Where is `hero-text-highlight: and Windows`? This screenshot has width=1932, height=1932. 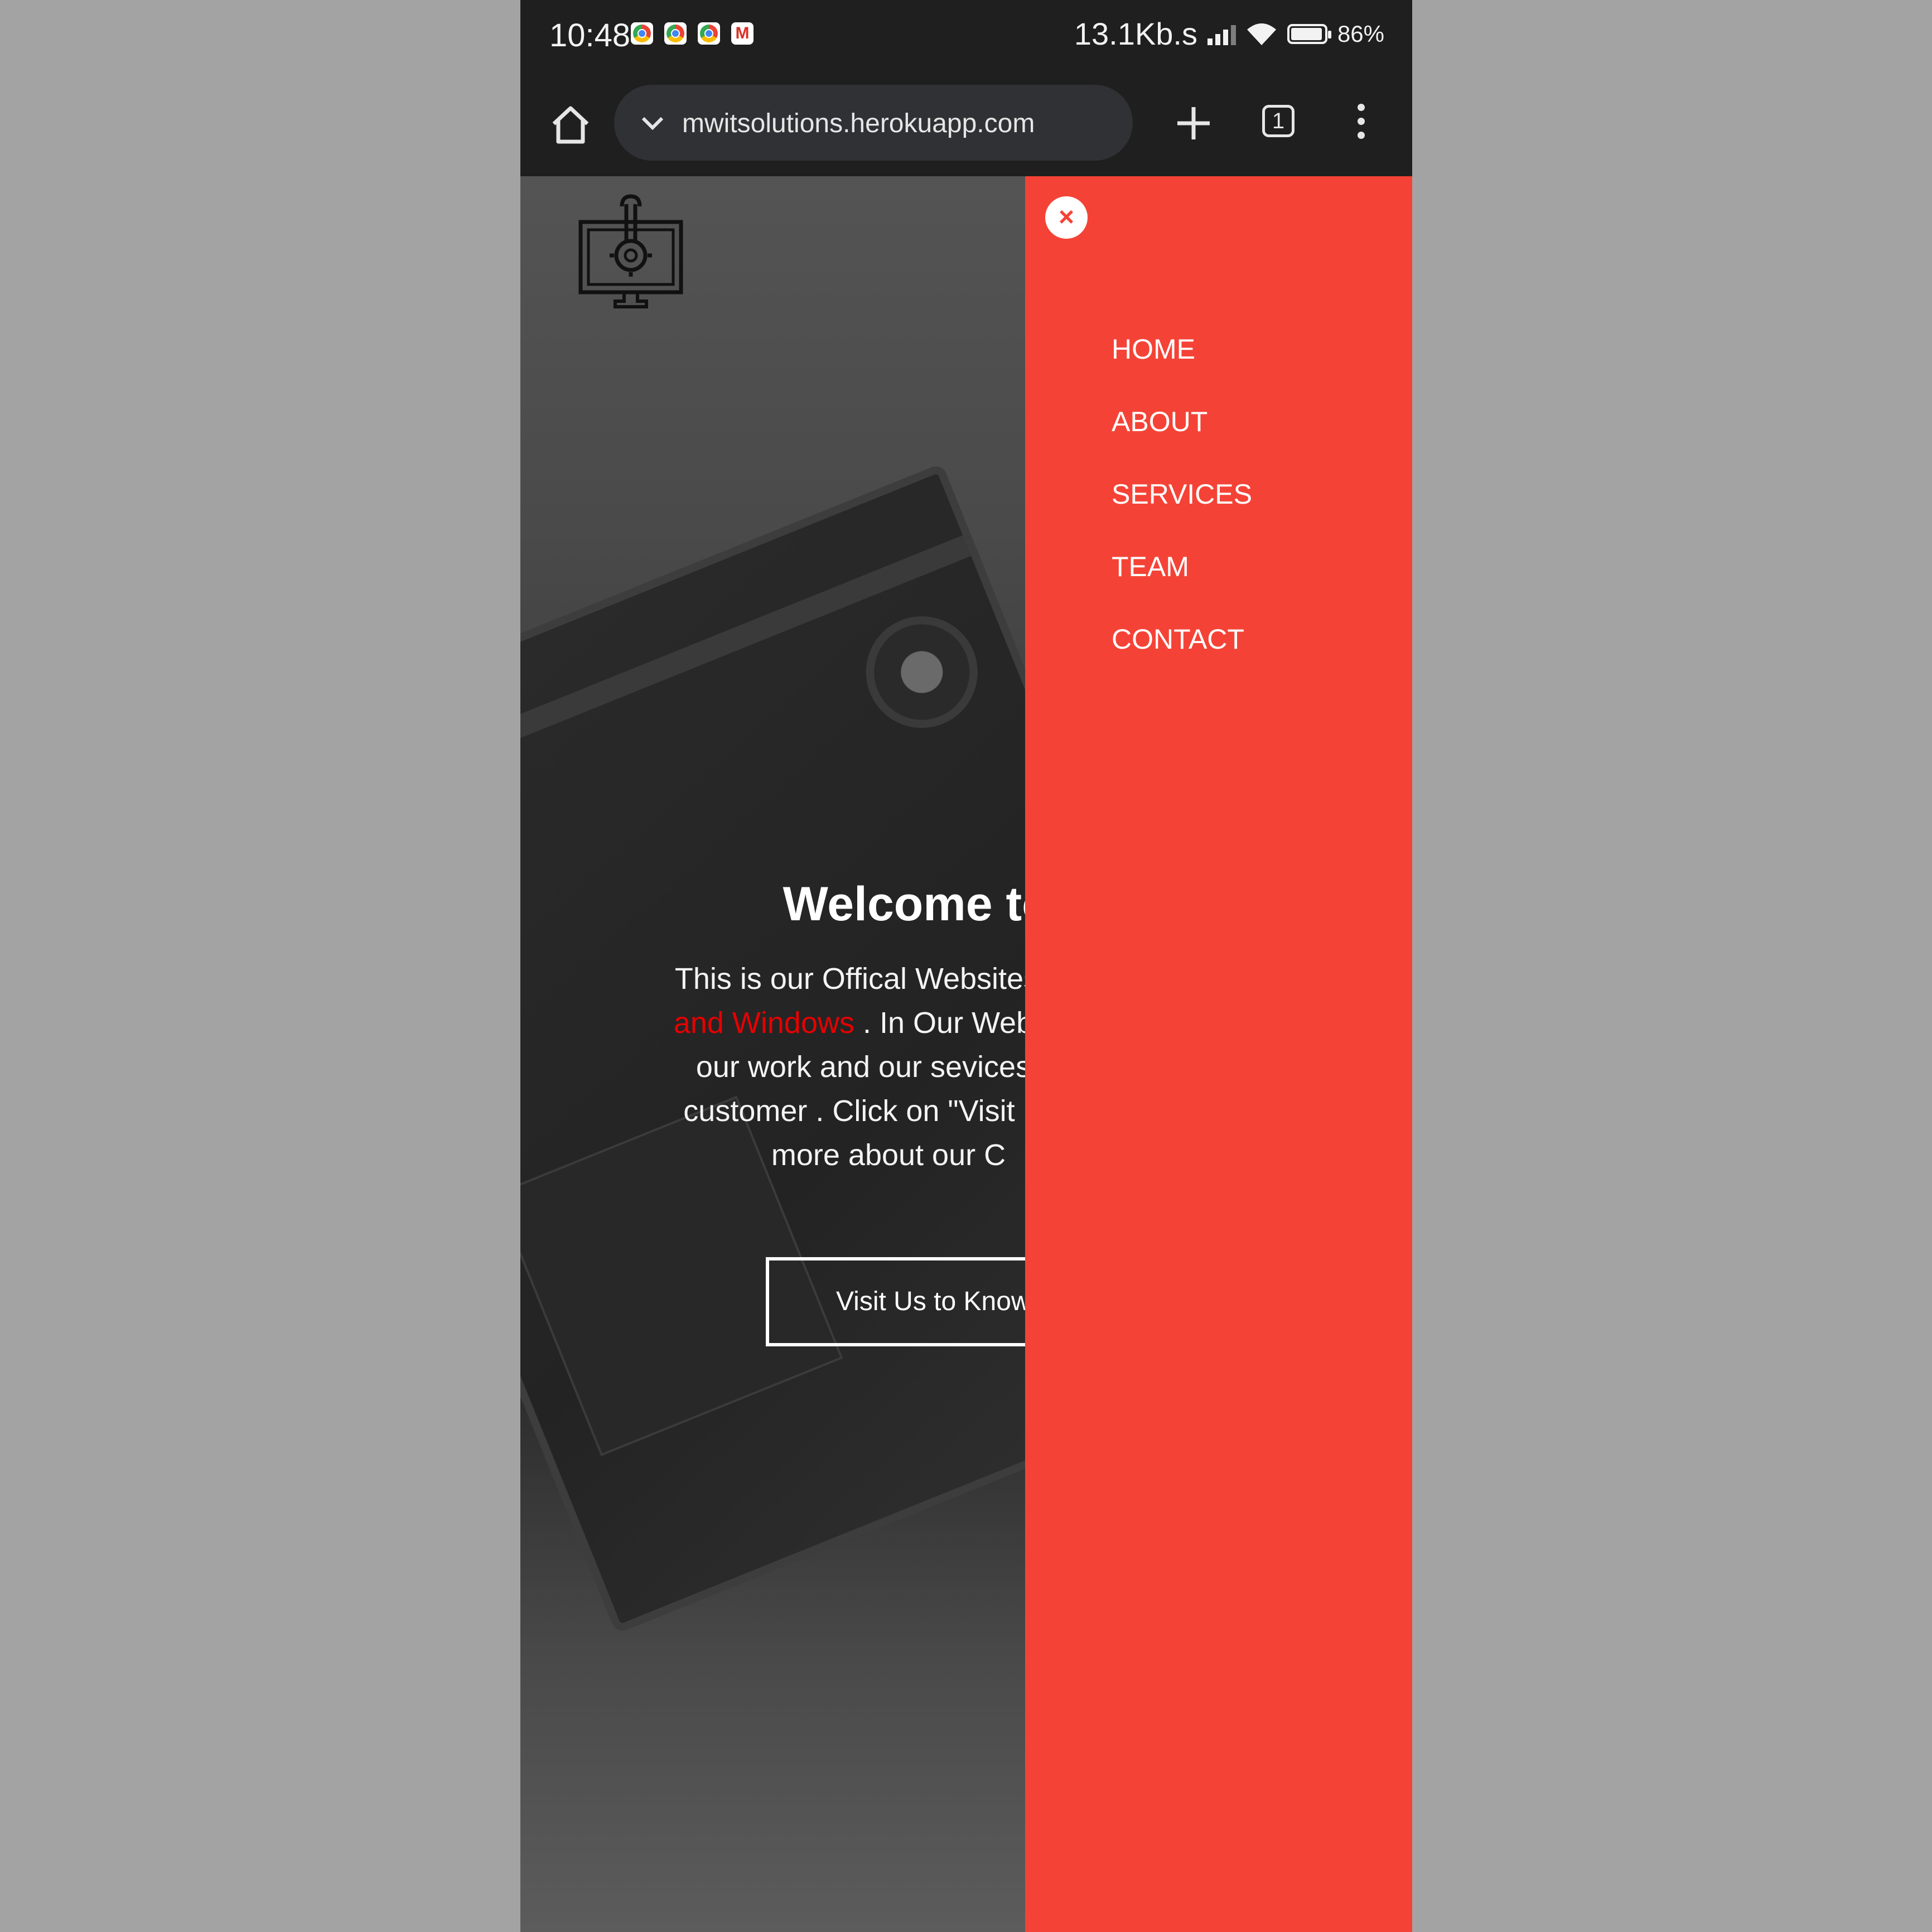 hero-text-highlight: and Windows is located at coordinates (763, 1023).